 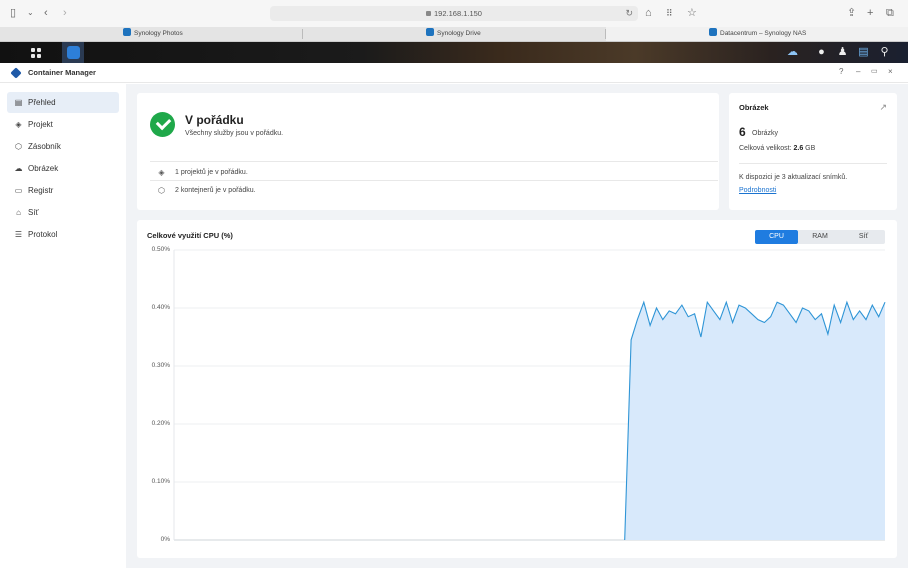 I want to click on overview-icon: ▤, so click(x=18, y=102).